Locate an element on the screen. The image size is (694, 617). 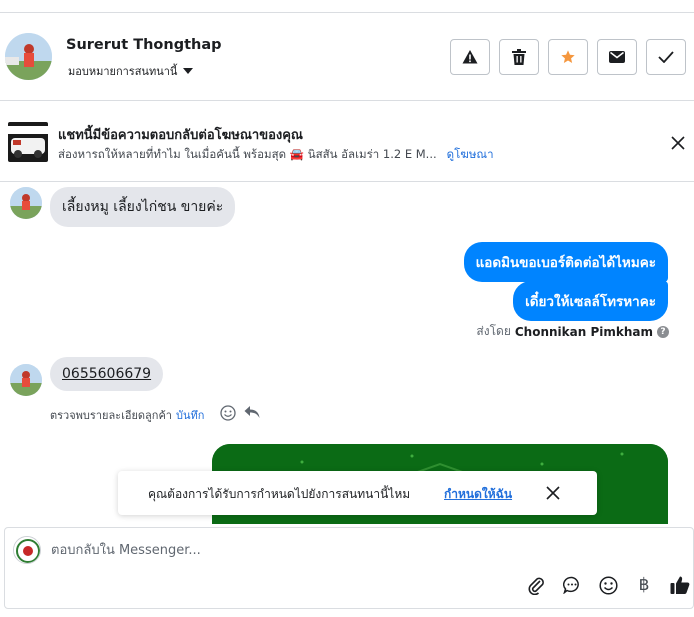
trash-icon is located at coordinates (519, 57).